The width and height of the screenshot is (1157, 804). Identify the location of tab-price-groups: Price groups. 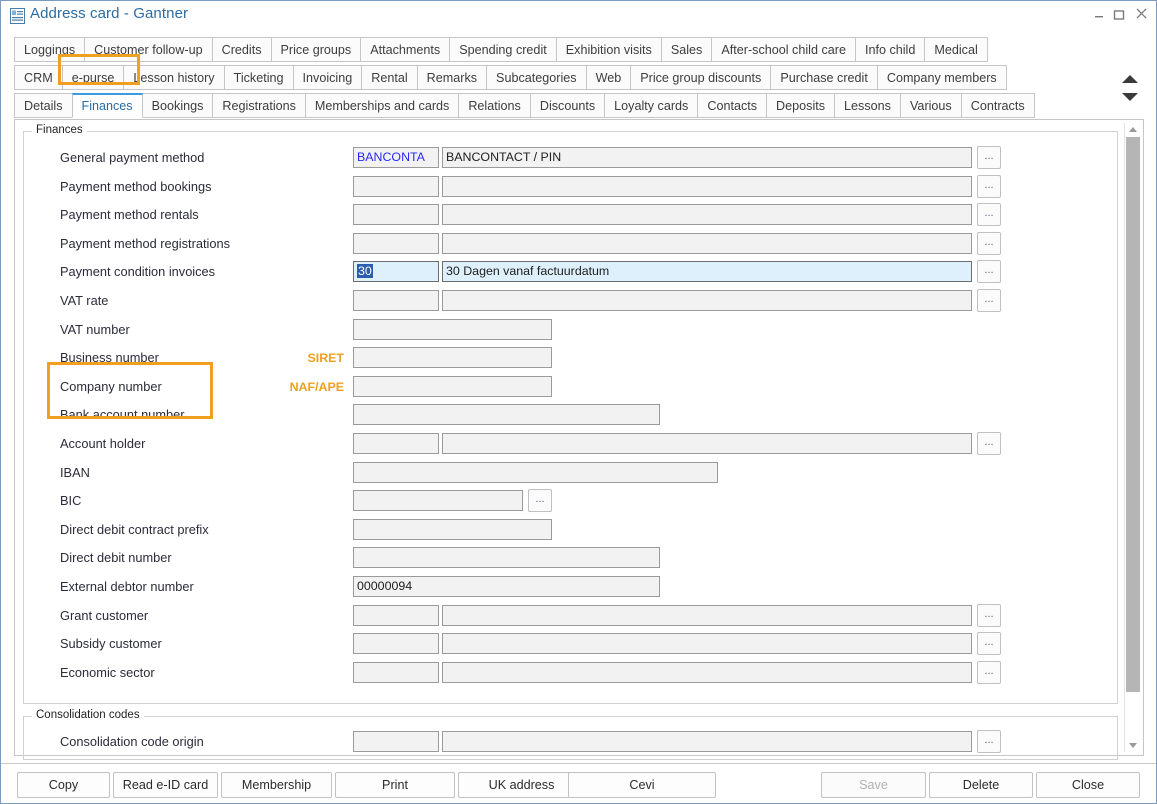
(316, 49).